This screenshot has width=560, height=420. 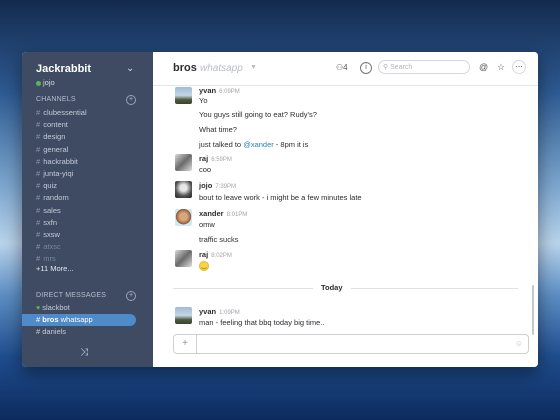 I want to click on star-icon: ☆, so click(x=501, y=67).